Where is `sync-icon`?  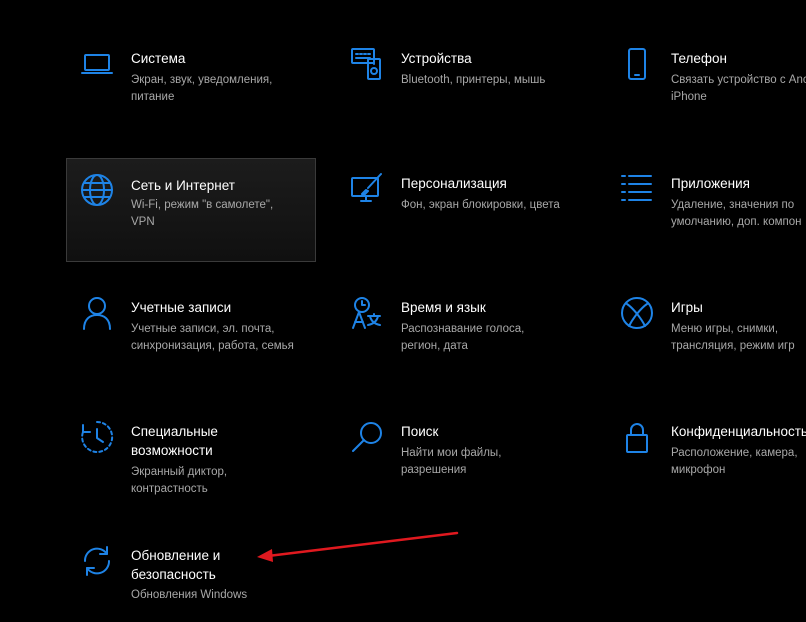
sync-icon is located at coordinates (97, 561).